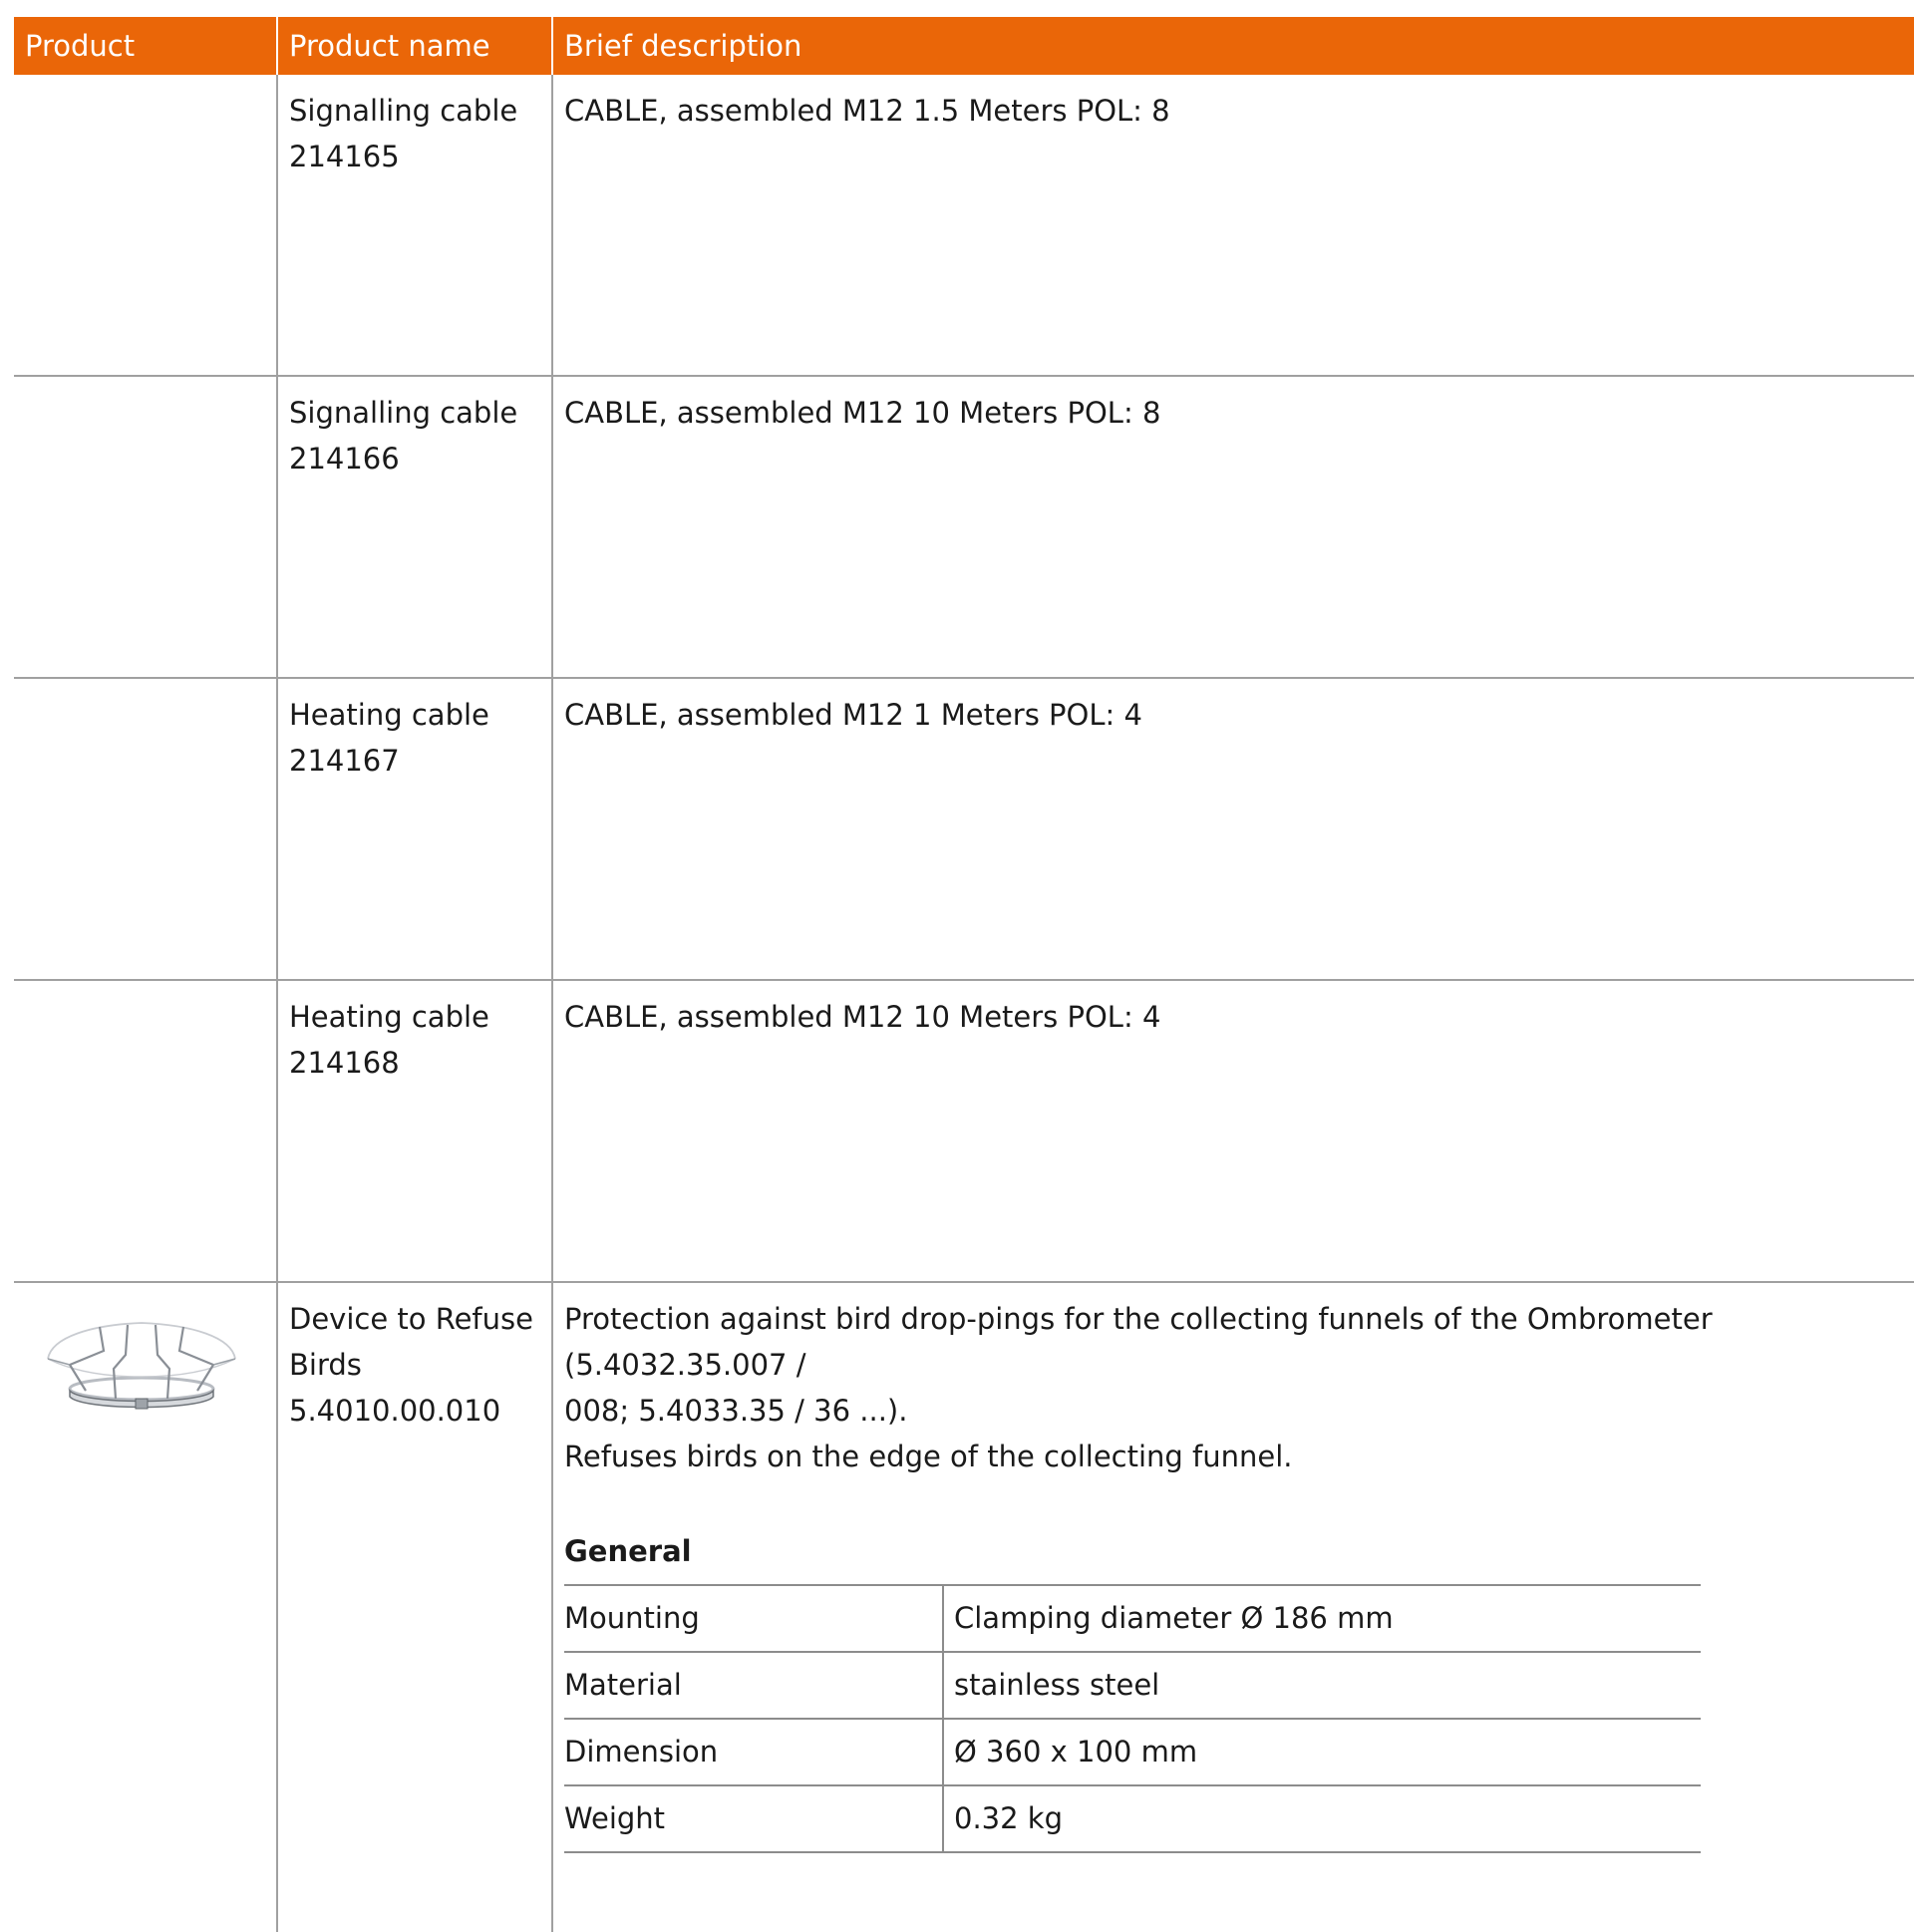 The height and width of the screenshot is (1932, 1914). I want to click on spec-row: Weight 0.32 kg, so click(1133, 1818).